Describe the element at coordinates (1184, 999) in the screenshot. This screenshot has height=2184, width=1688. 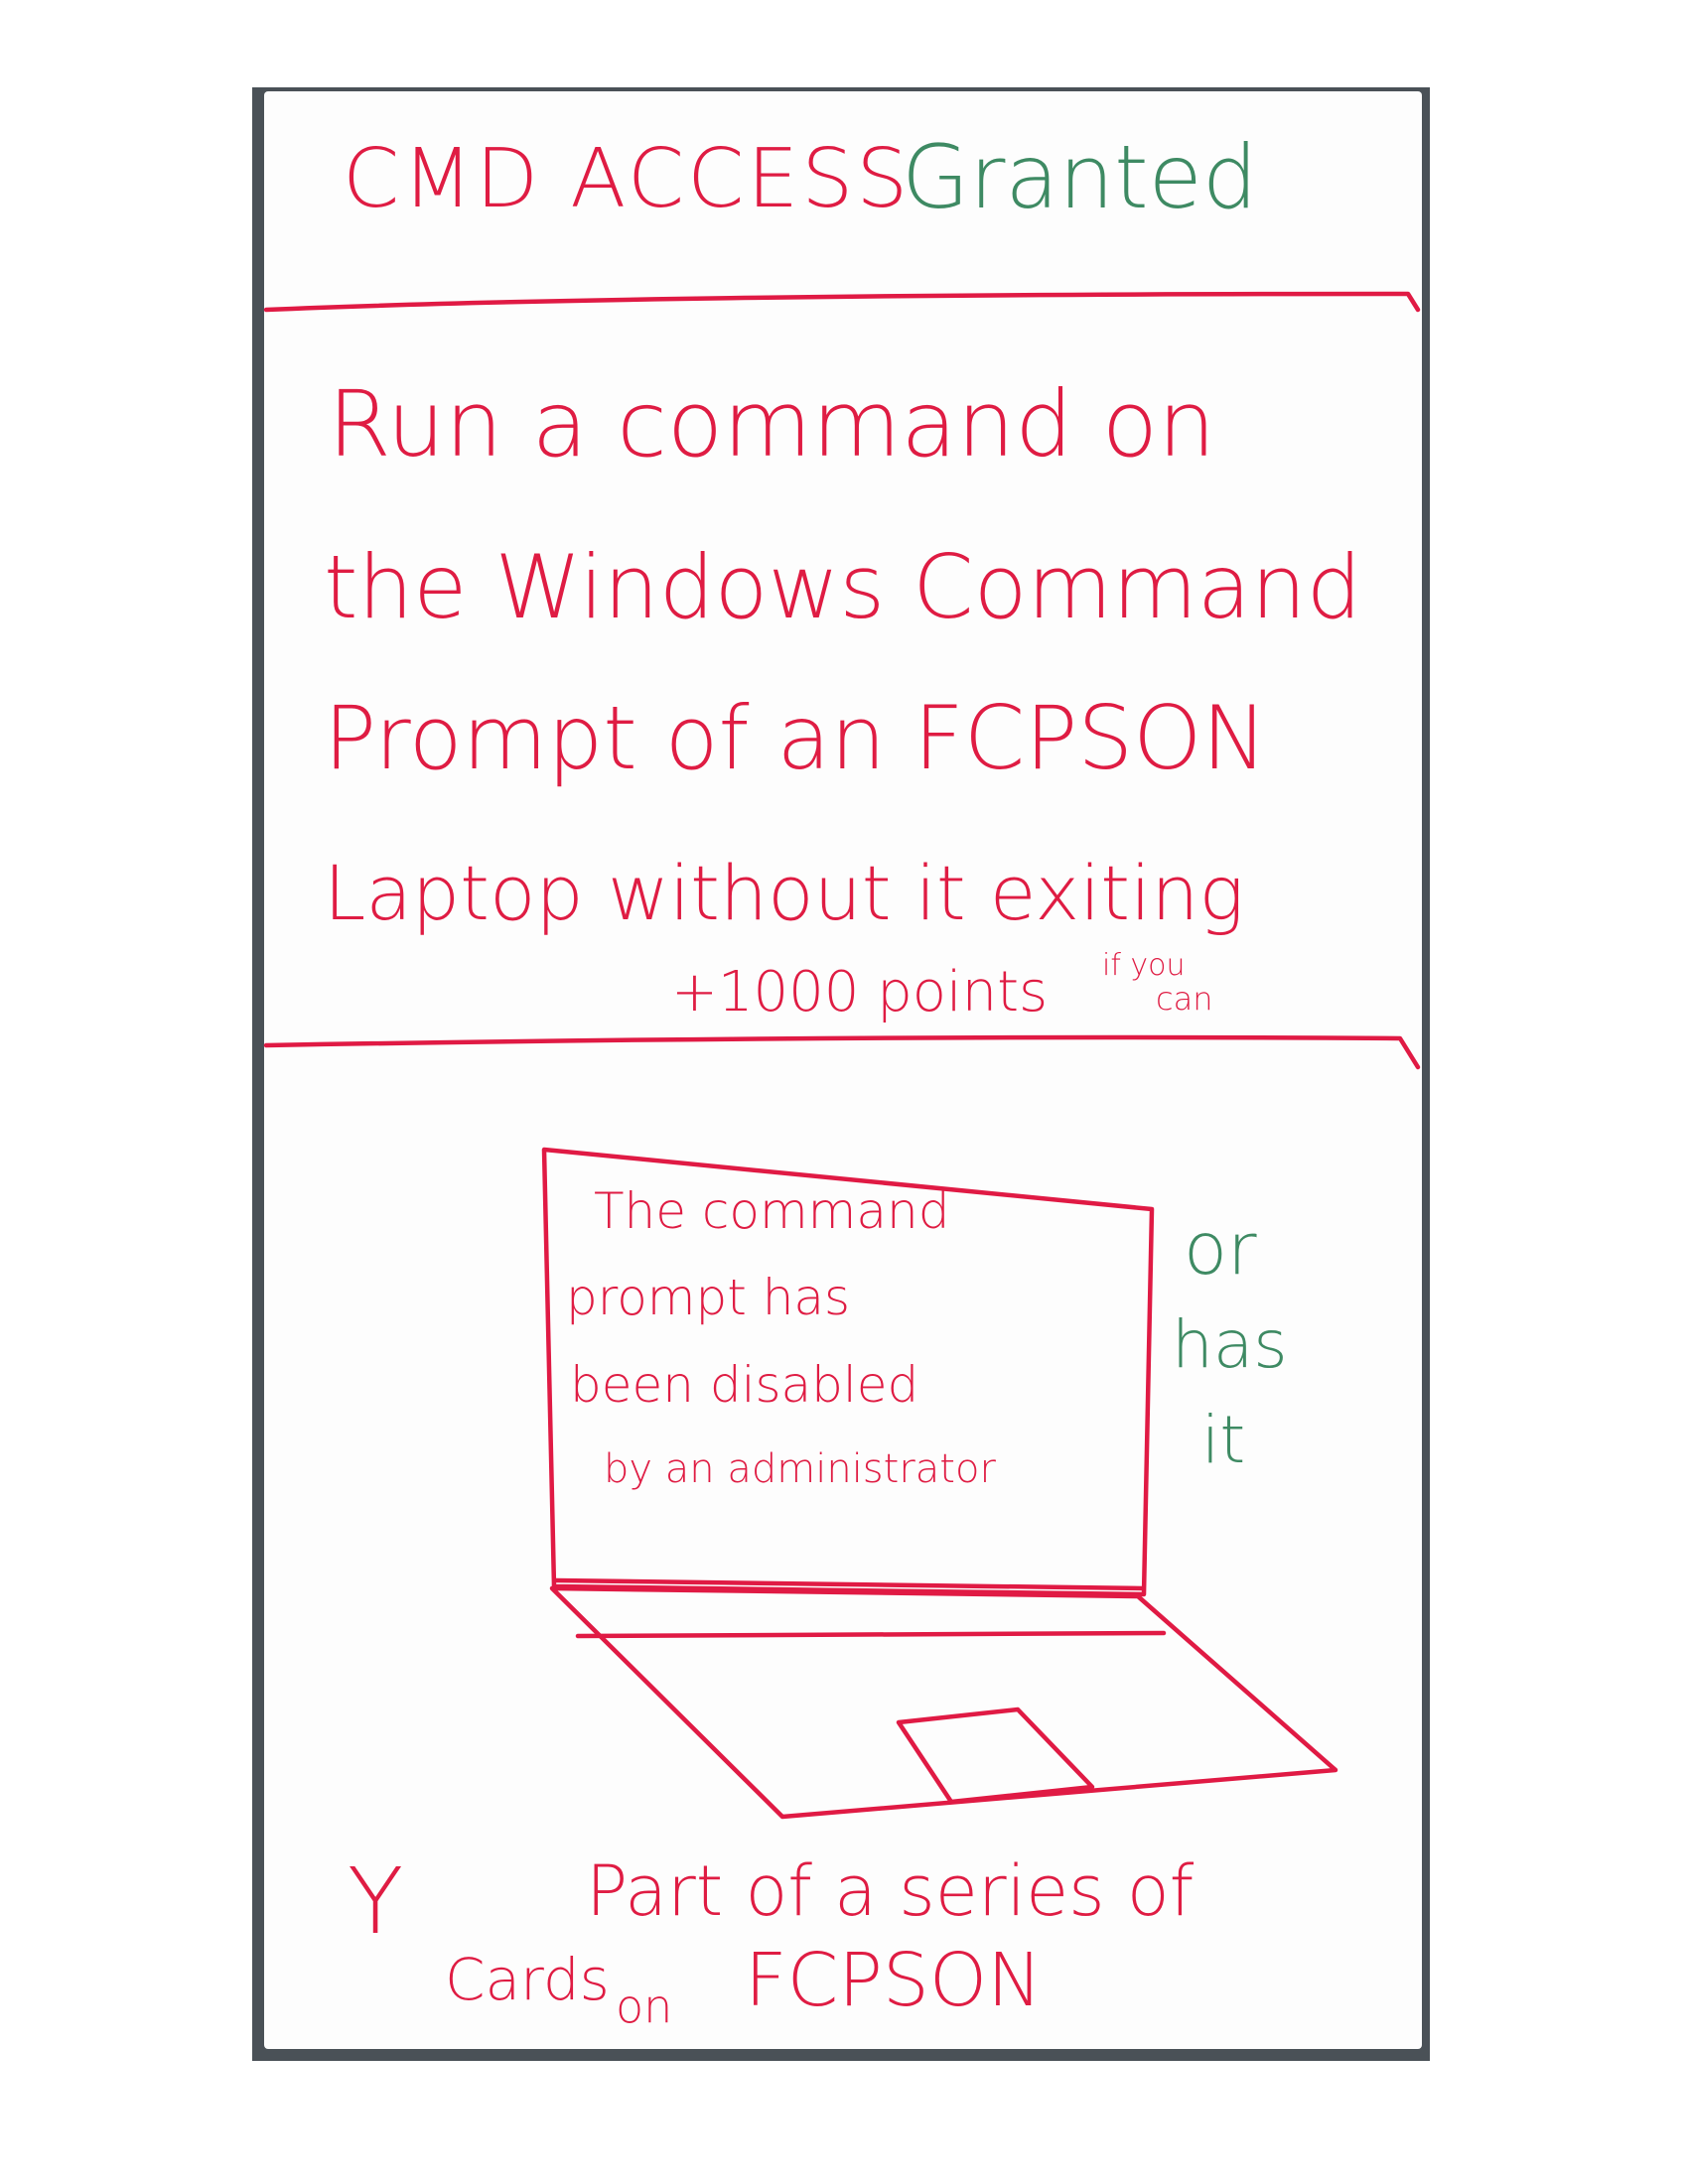
I see `bonus-can: can` at that location.